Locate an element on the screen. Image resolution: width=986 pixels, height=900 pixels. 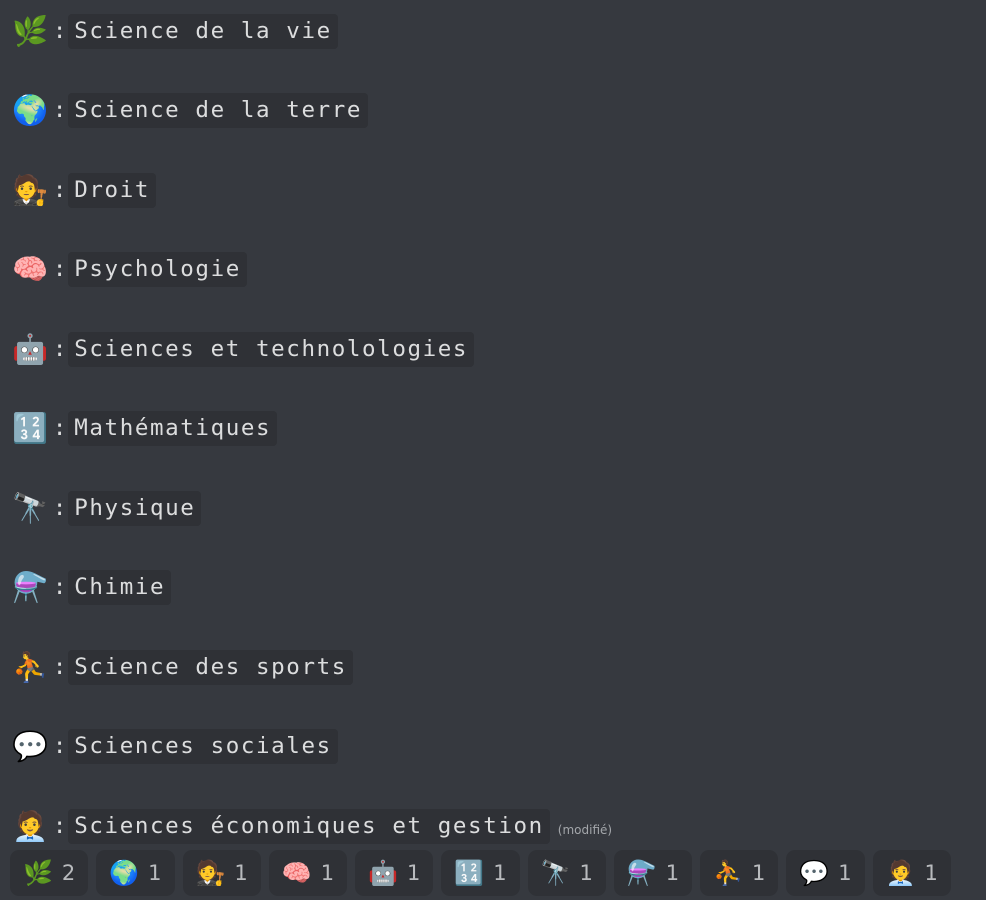
line-sciences-sociales: 💬 : Sciences sociales is located at coordinates (174, 746).